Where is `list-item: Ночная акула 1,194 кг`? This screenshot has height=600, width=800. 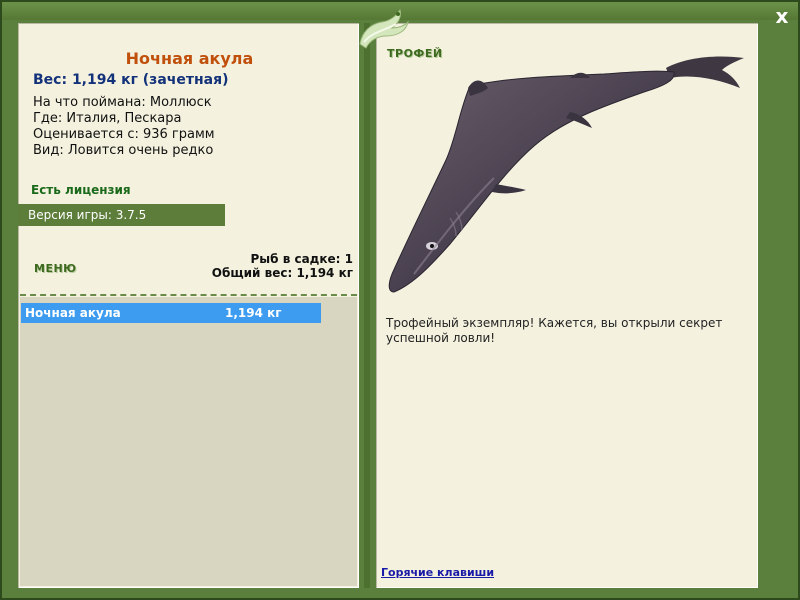 list-item: Ночная акула 1,194 кг is located at coordinates (171, 313).